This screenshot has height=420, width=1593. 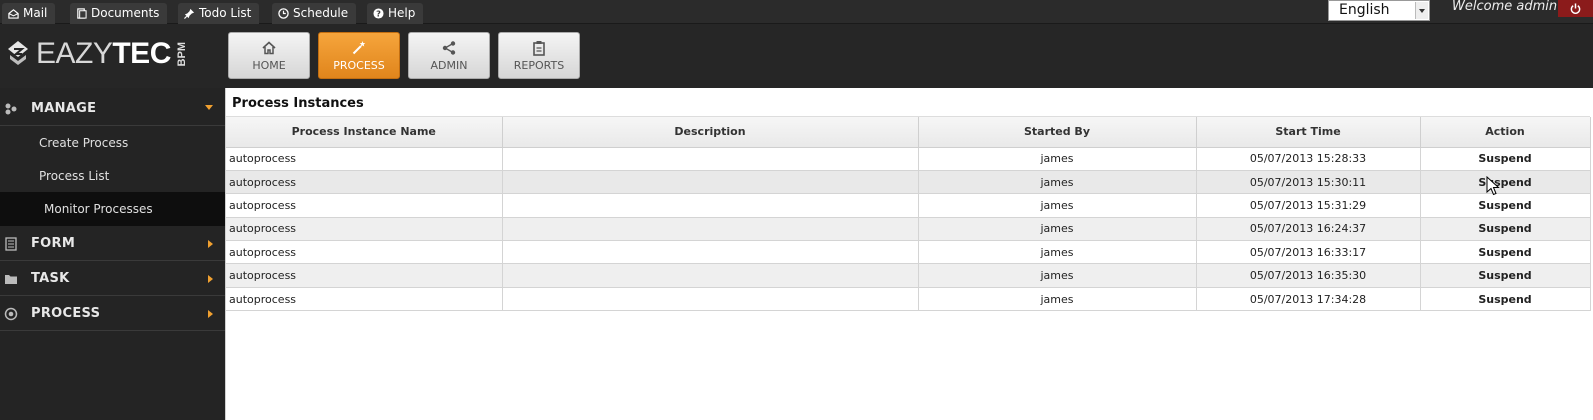 What do you see at coordinates (283, 13) in the screenshot?
I see `clock-icon` at bounding box center [283, 13].